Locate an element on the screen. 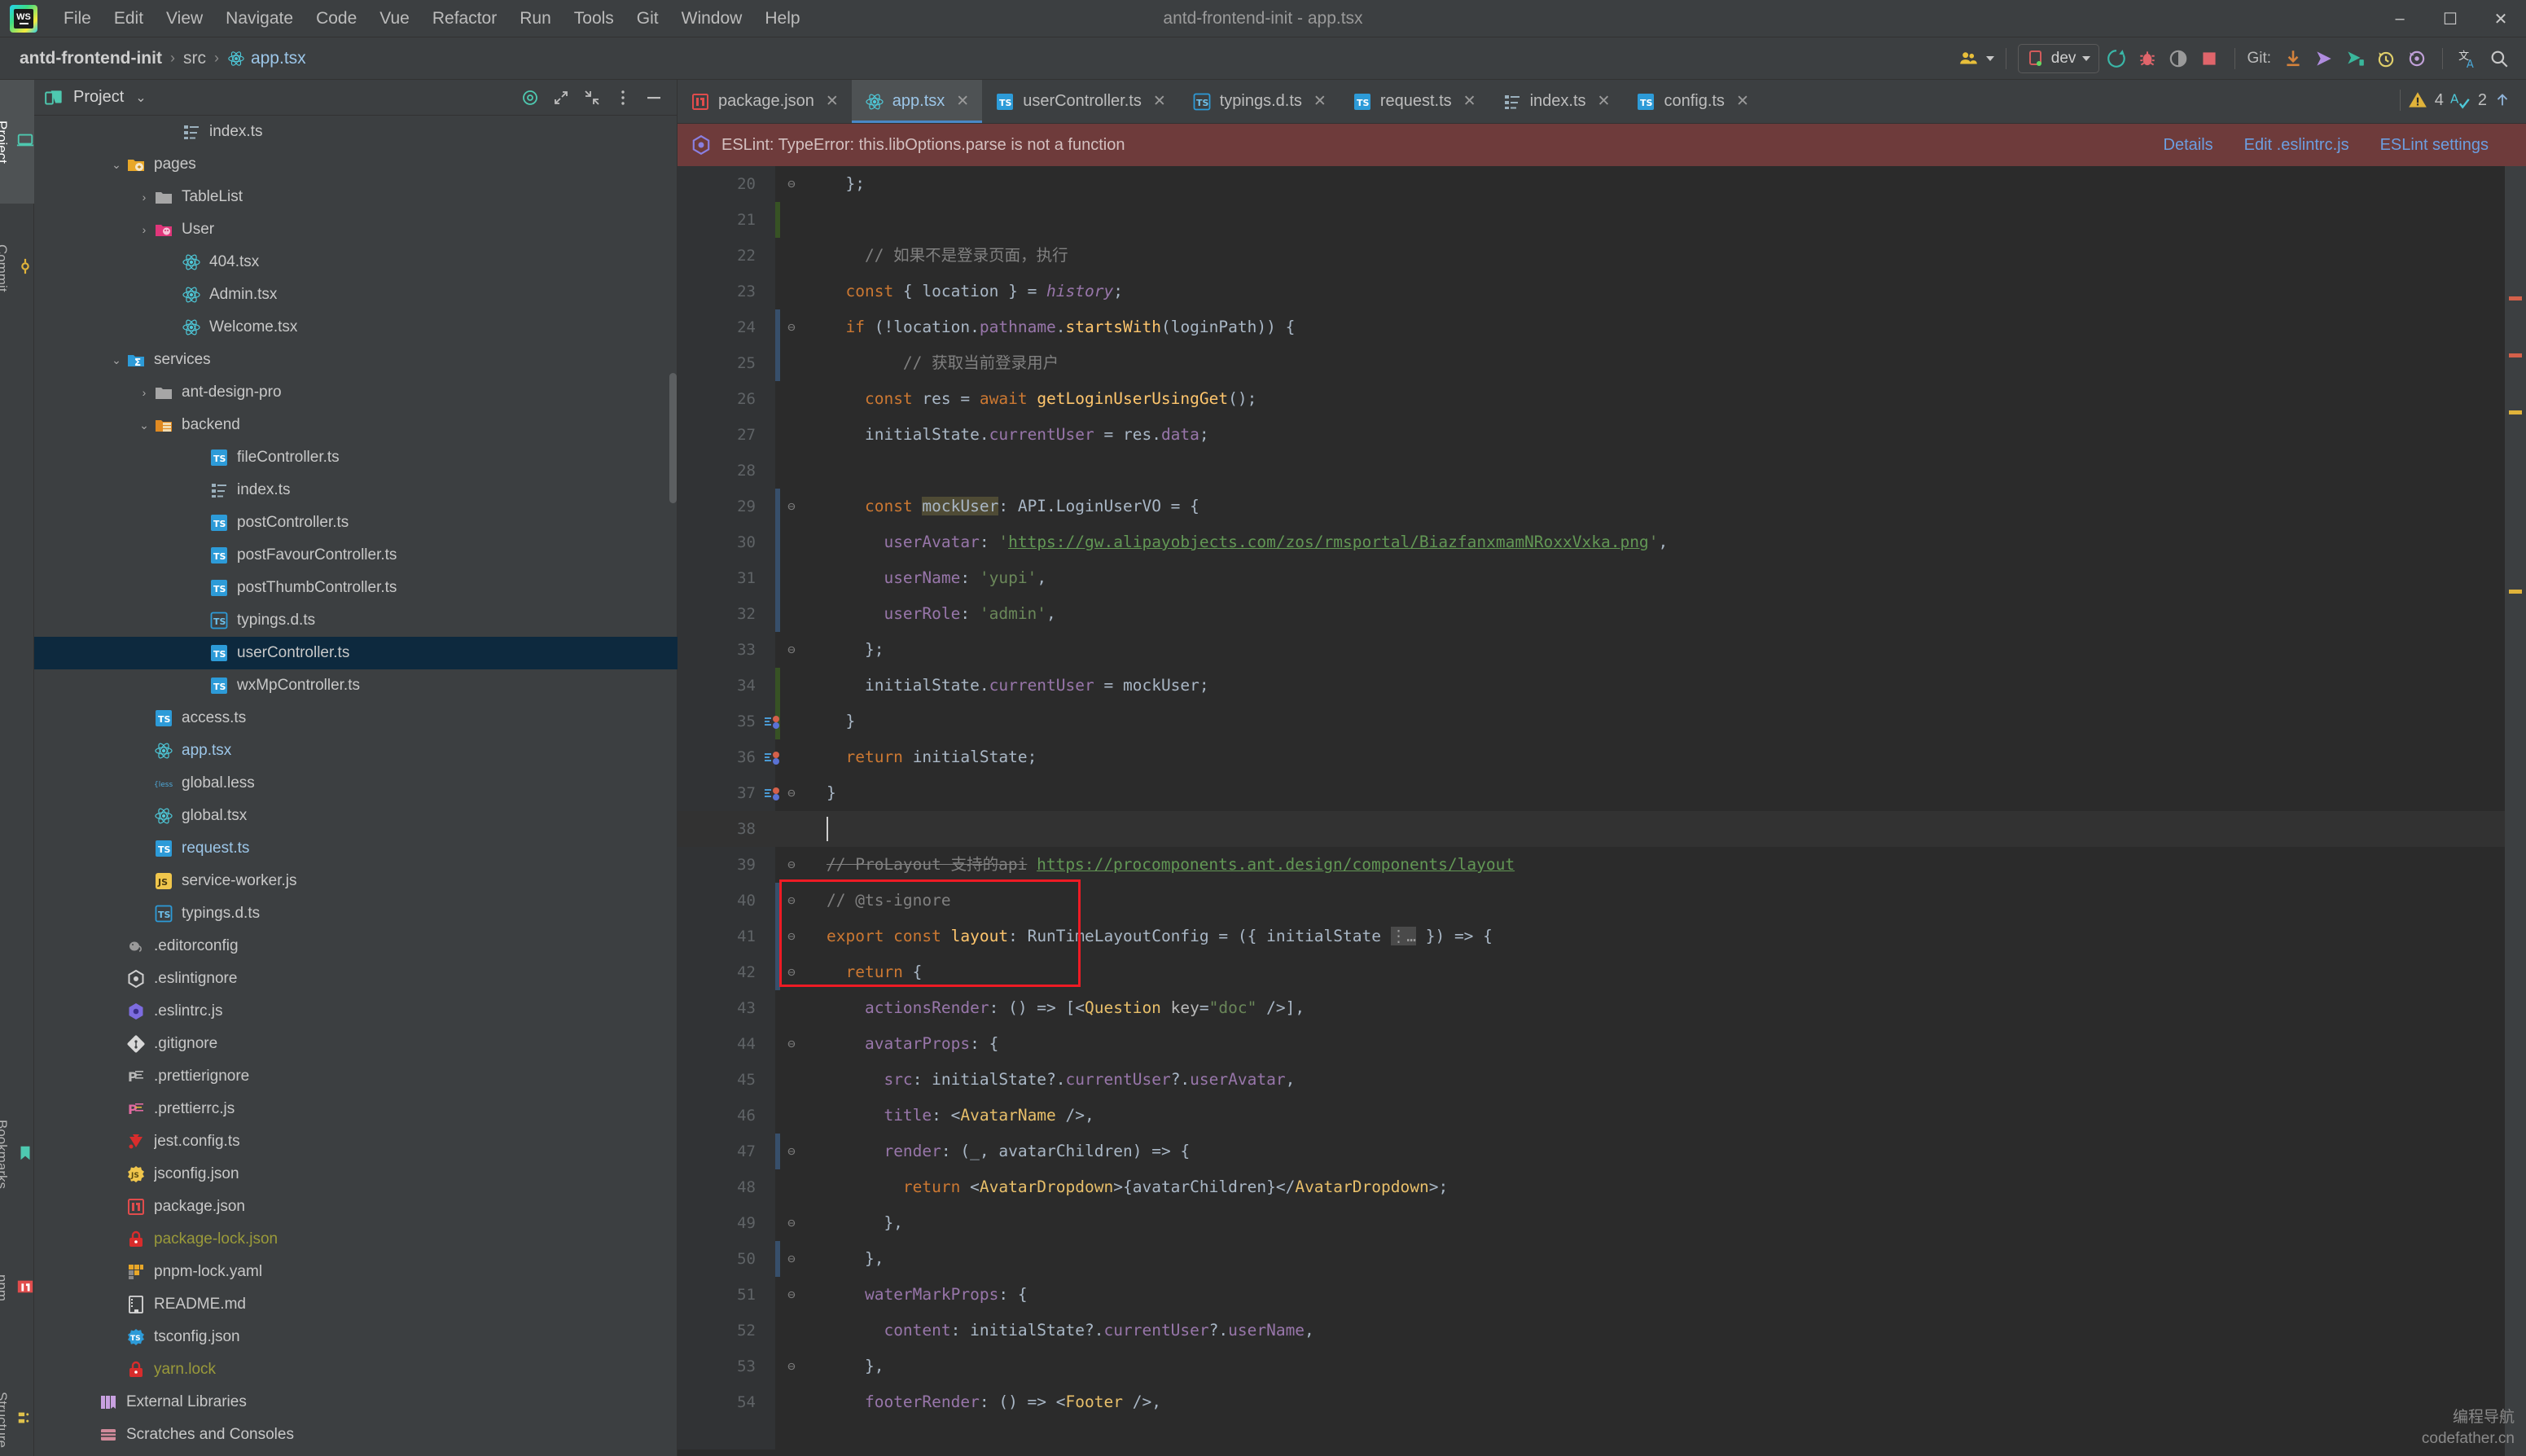  tree-item-filecontroller-ts: TS fileController.ts is located at coordinates (356, 457).